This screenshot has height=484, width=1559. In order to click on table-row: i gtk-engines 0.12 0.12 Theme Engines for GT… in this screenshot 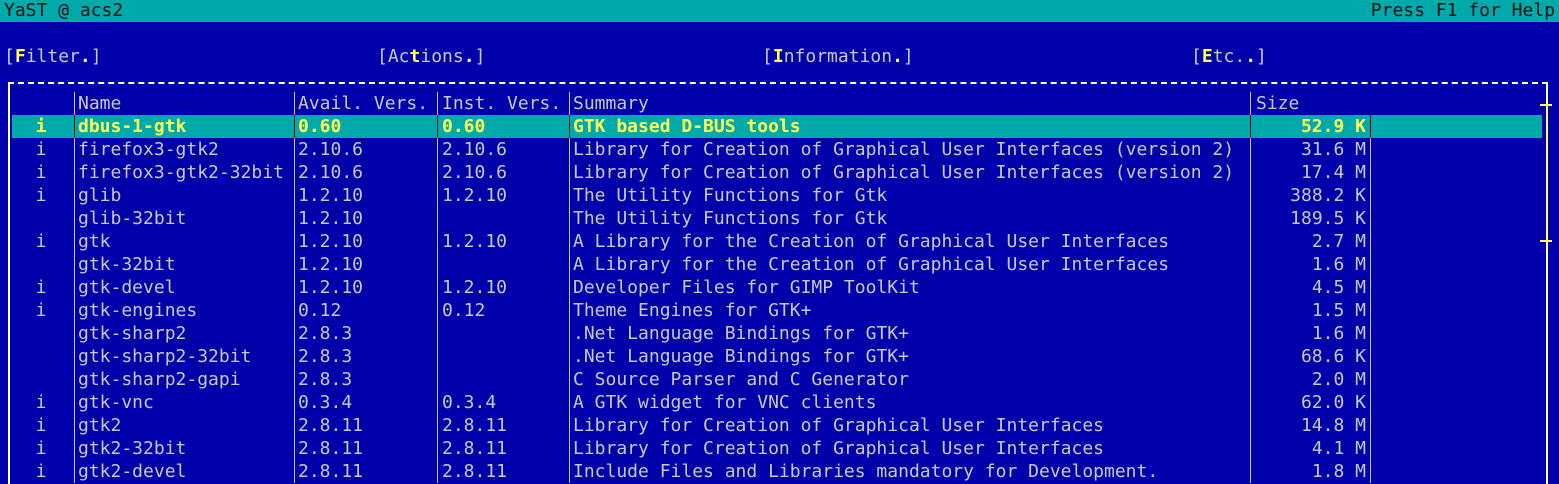, I will do `click(777, 310)`.